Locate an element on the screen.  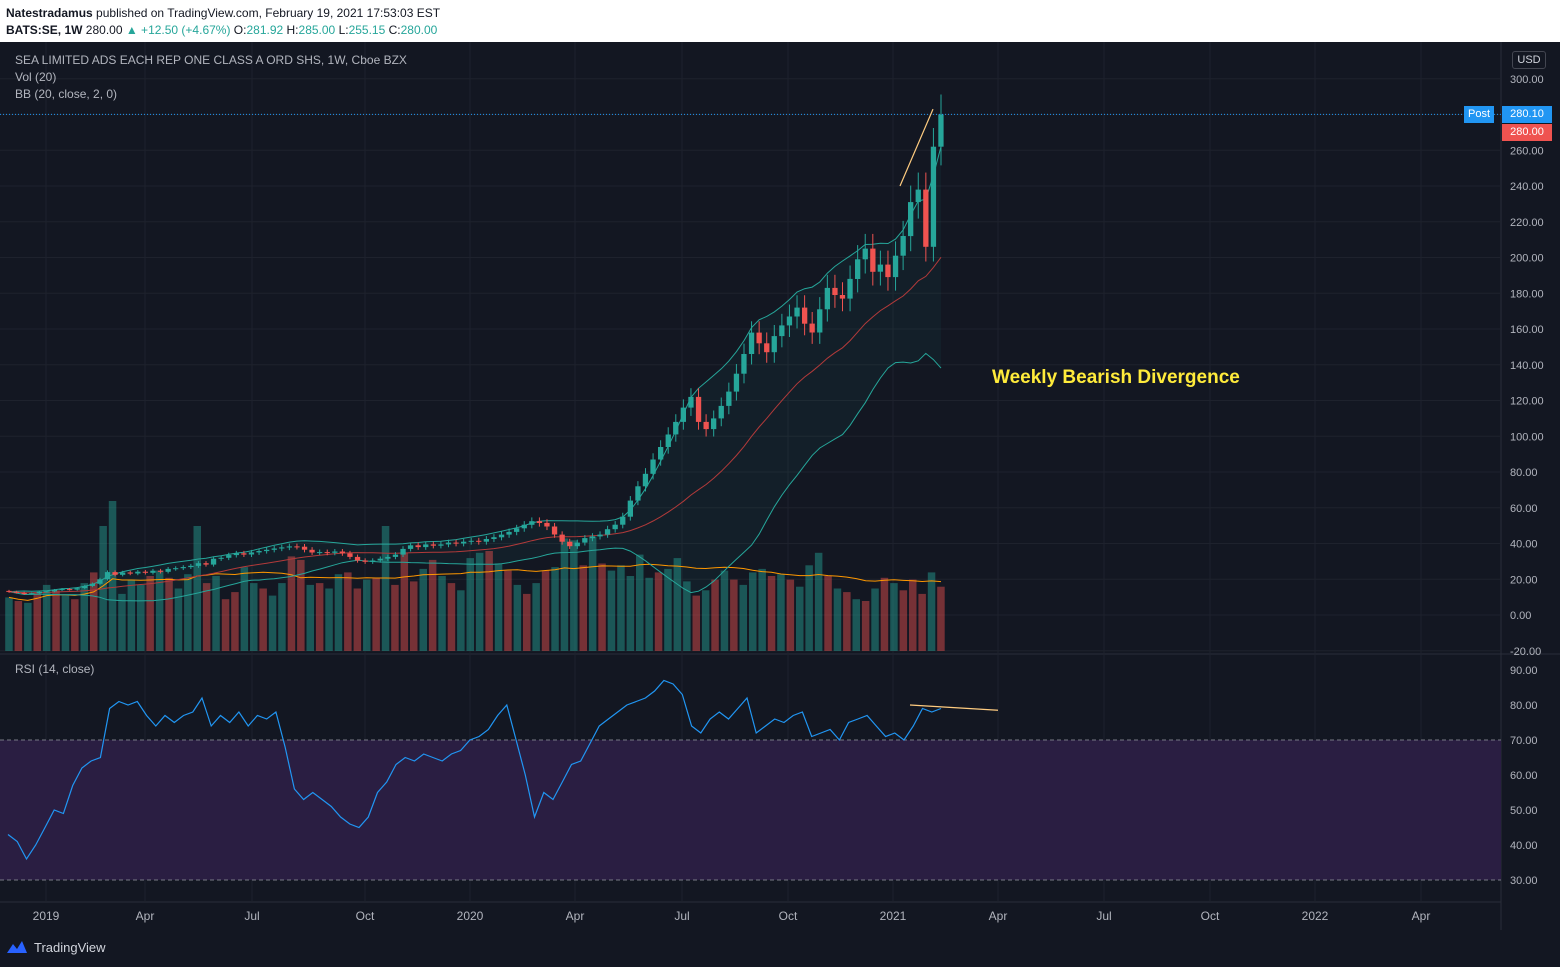
rsi-axis-label: 90.00 is located at coordinates (1524, 671).